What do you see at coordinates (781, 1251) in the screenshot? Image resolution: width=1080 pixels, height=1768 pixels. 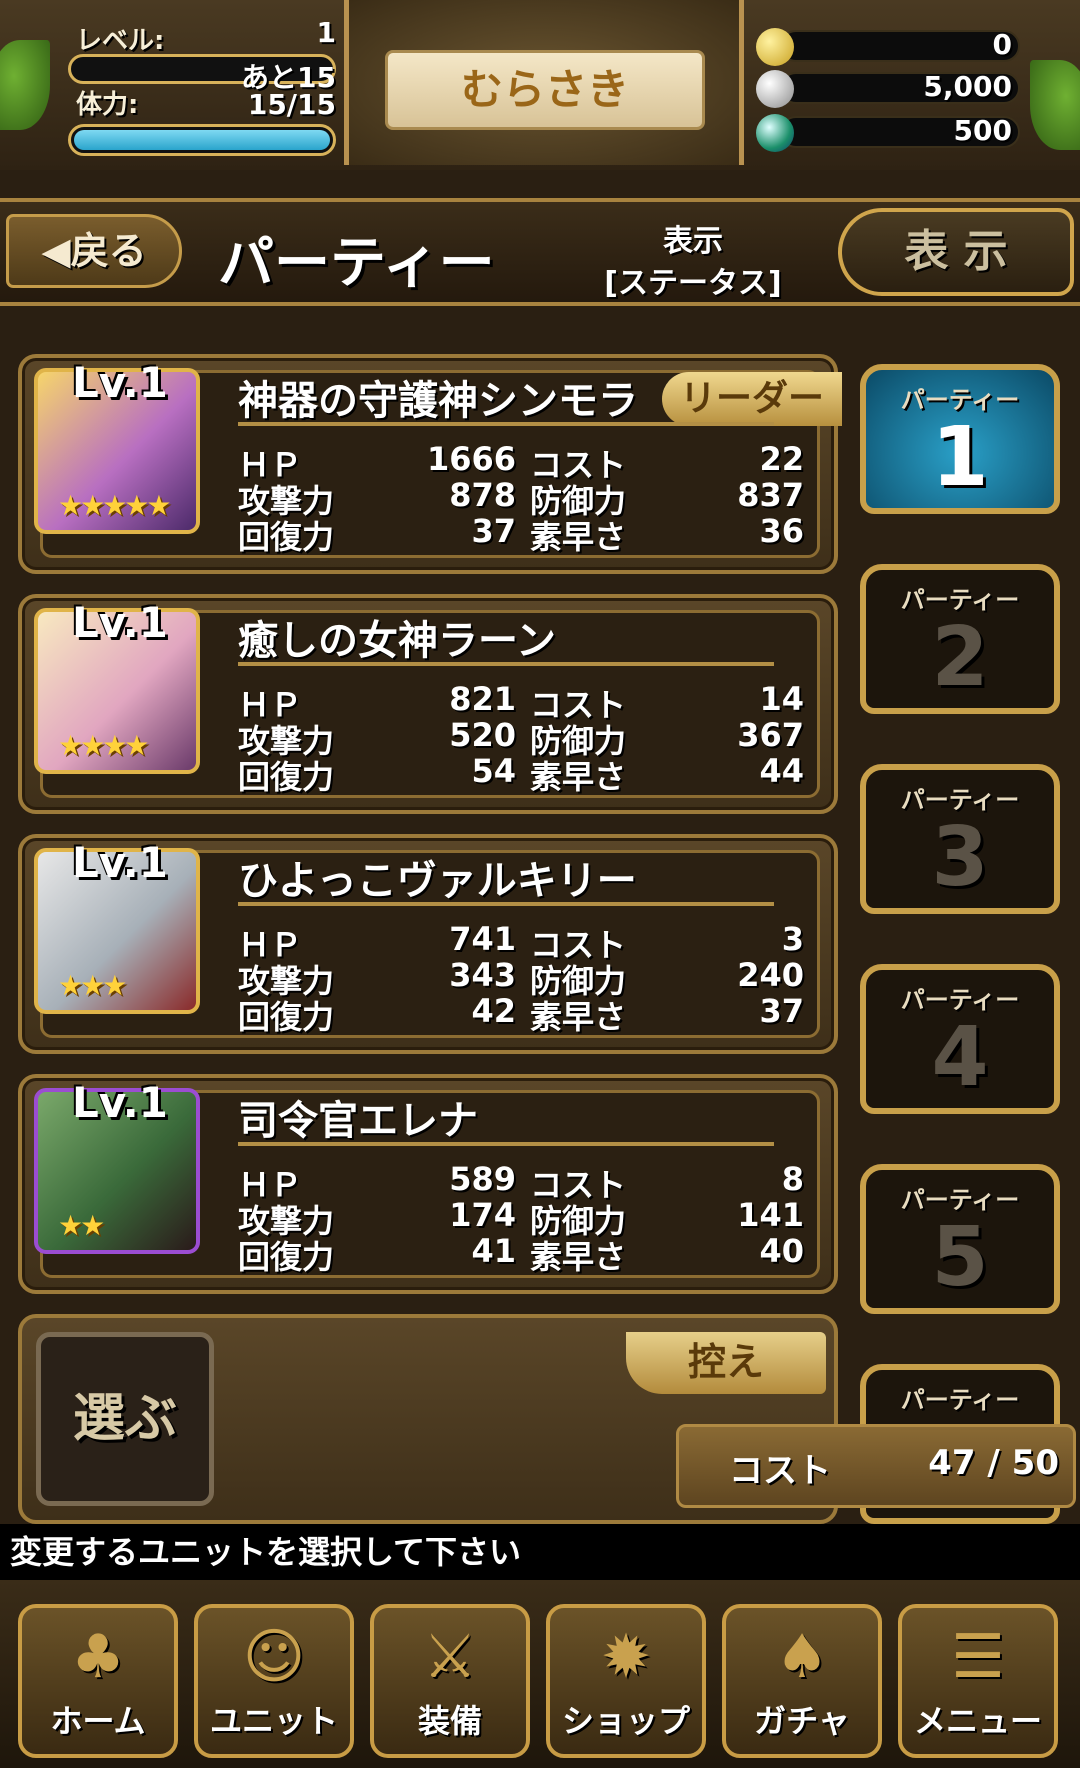 I see `stat-value-spd: 40` at bounding box center [781, 1251].